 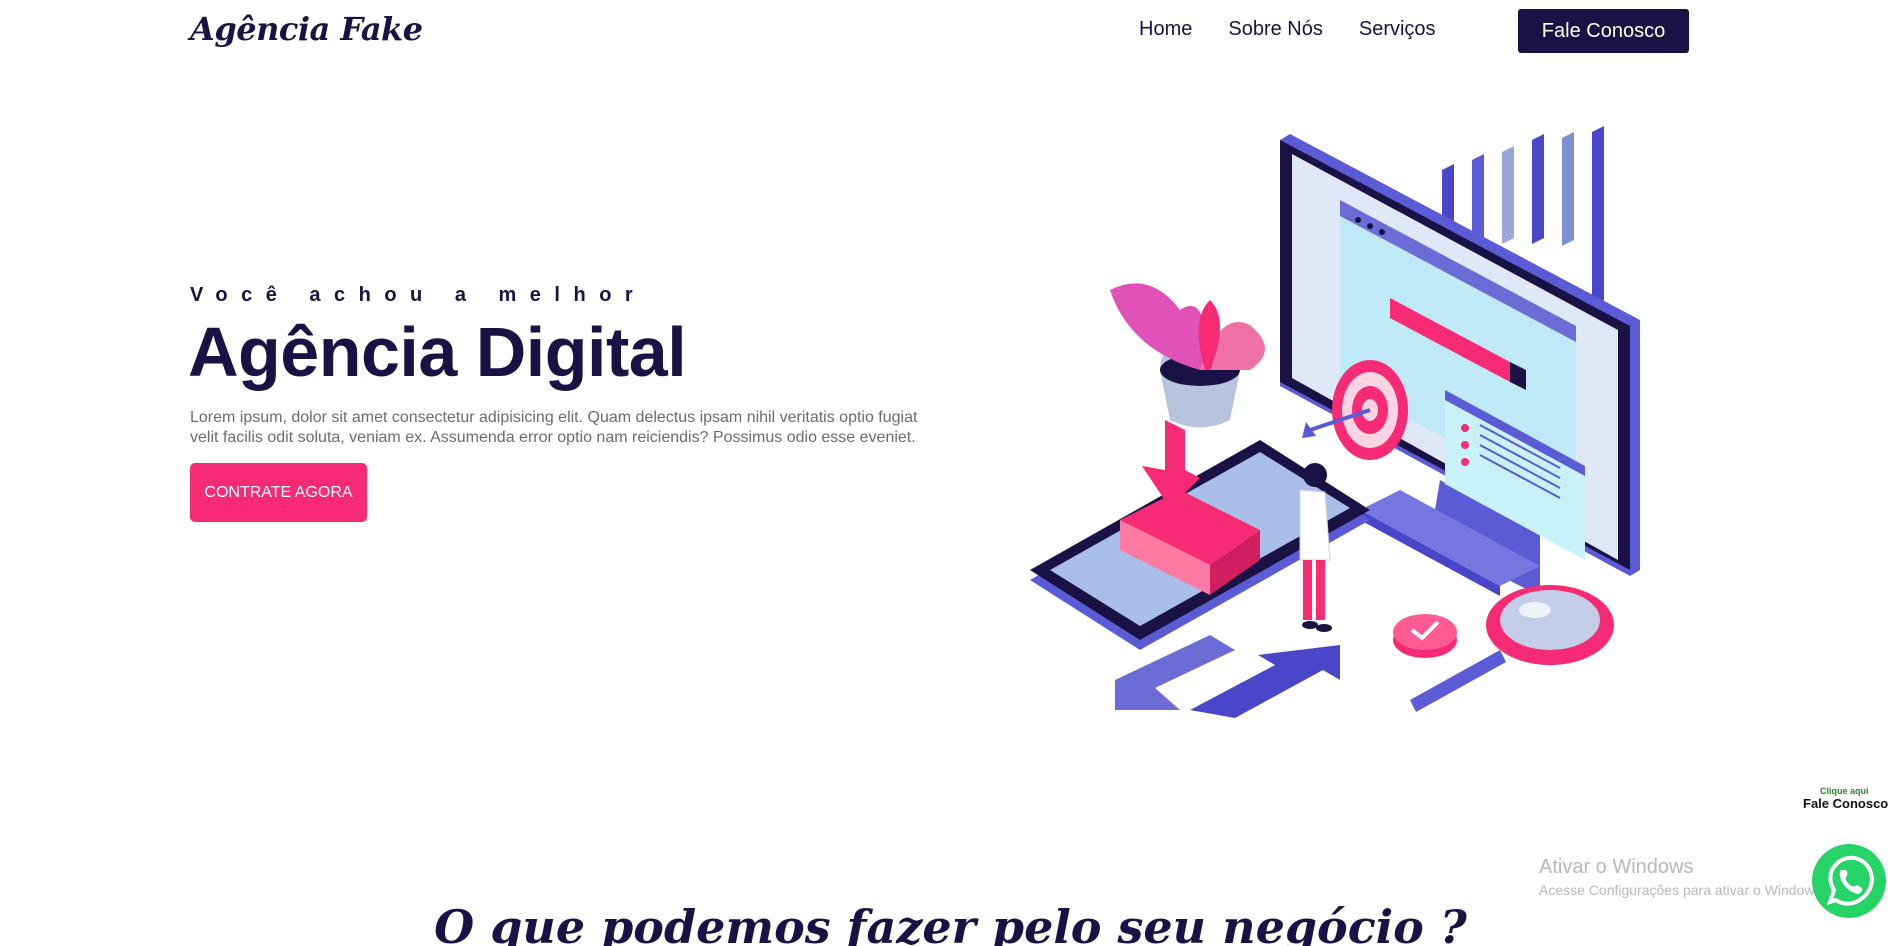 What do you see at coordinates (1275, 29) in the screenshot?
I see `nav-sobre-nos: Sobre Nós` at bounding box center [1275, 29].